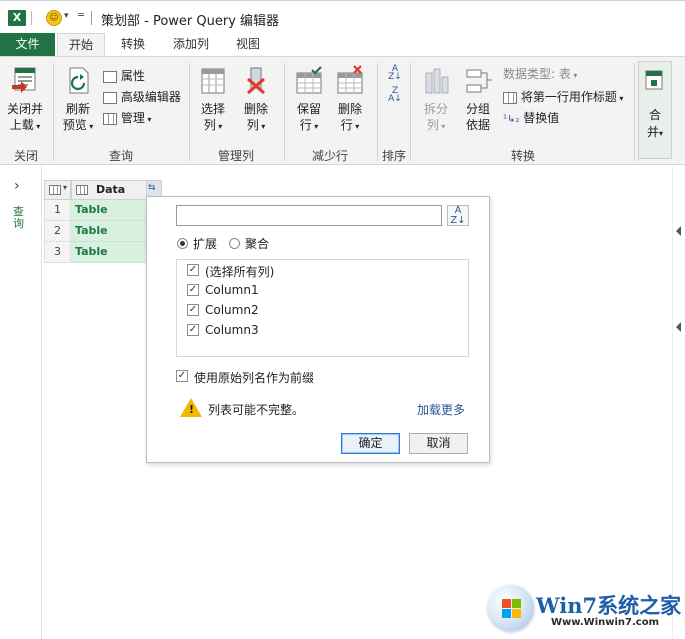 Image resolution: width=685 pixels, height=639 pixels. What do you see at coordinates (209, 125) in the screenshot?
I see `choose-columns-label-2: 列` at bounding box center [209, 125].